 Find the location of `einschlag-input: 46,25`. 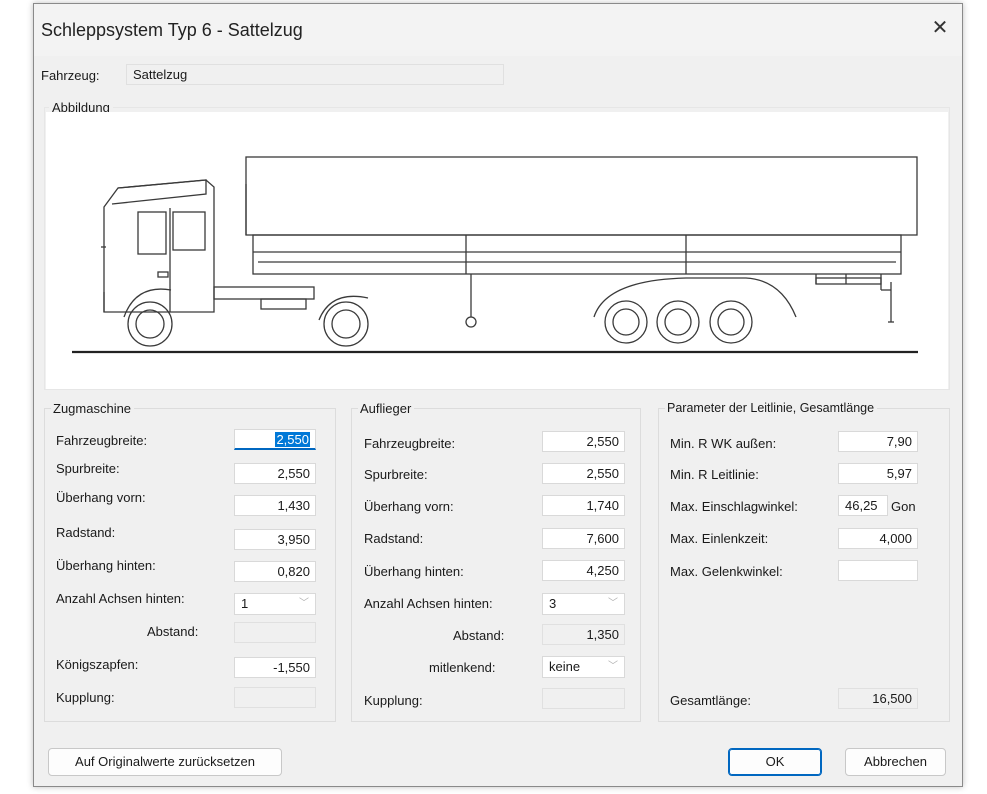

einschlag-input: 46,25 is located at coordinates (863, 505).